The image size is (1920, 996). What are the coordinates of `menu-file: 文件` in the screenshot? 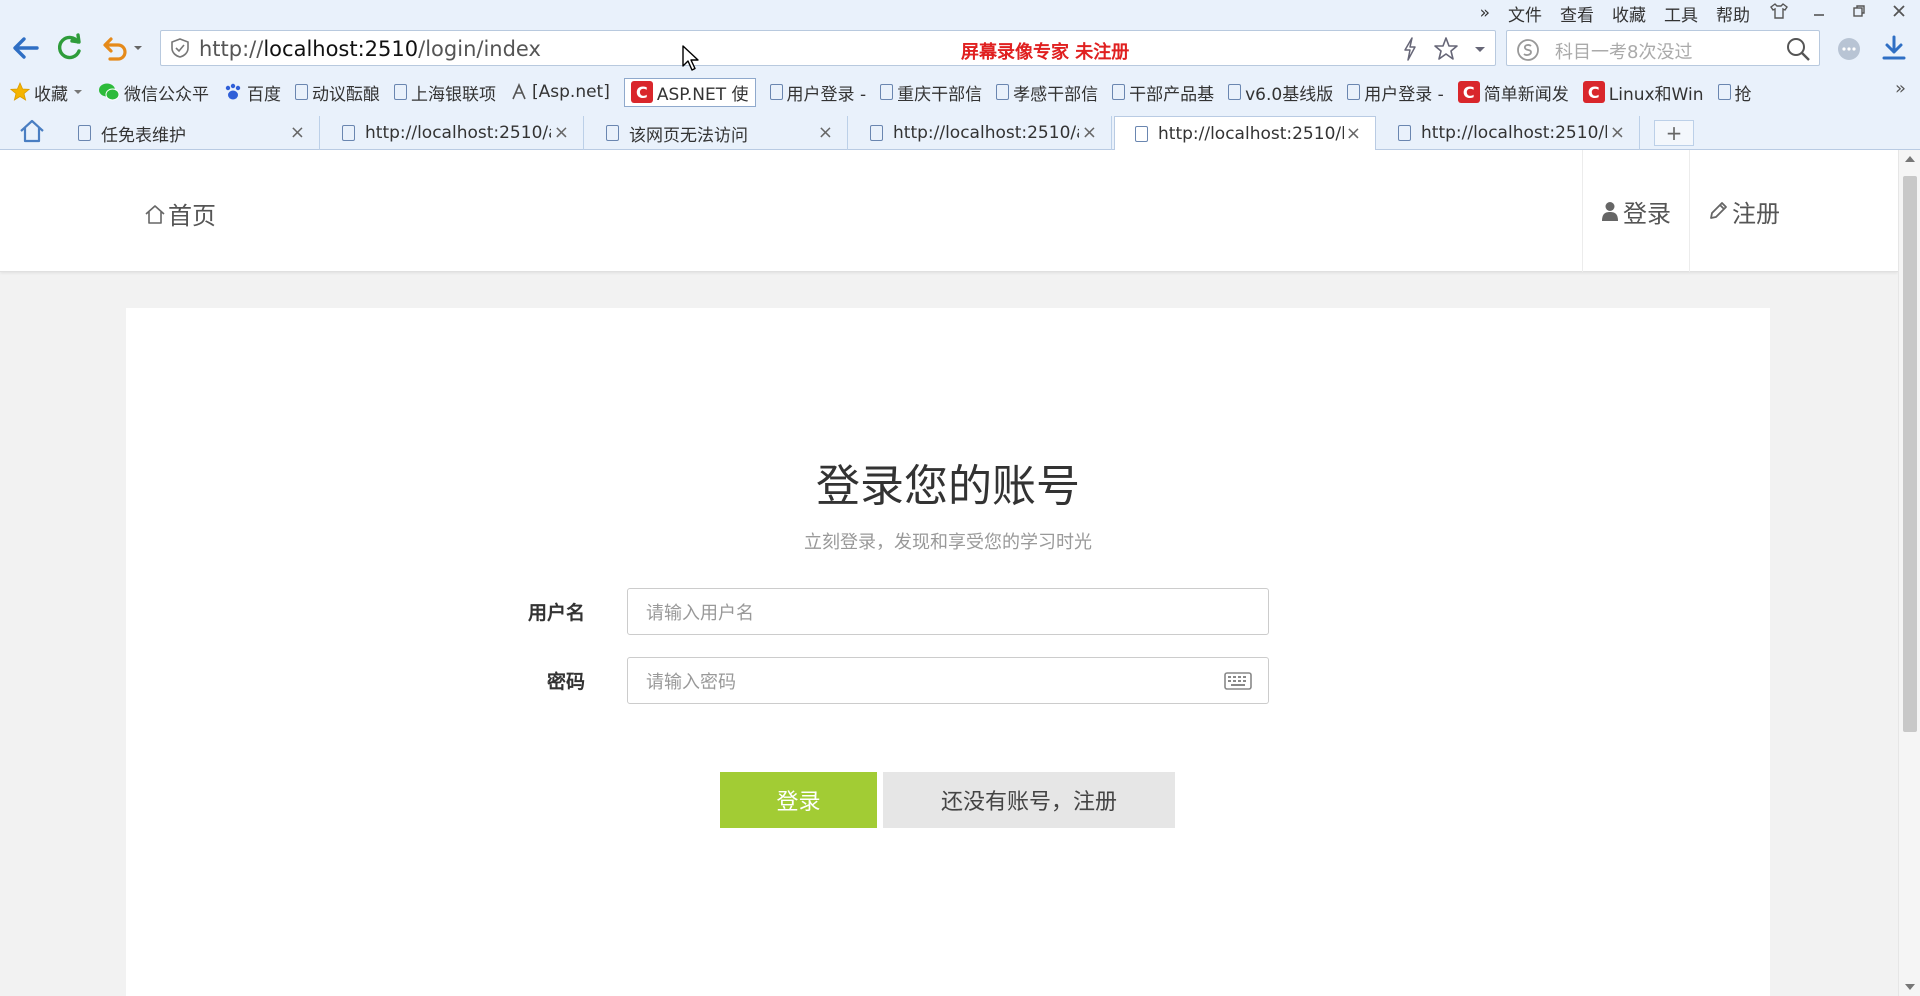 It's located at (1525, 13).